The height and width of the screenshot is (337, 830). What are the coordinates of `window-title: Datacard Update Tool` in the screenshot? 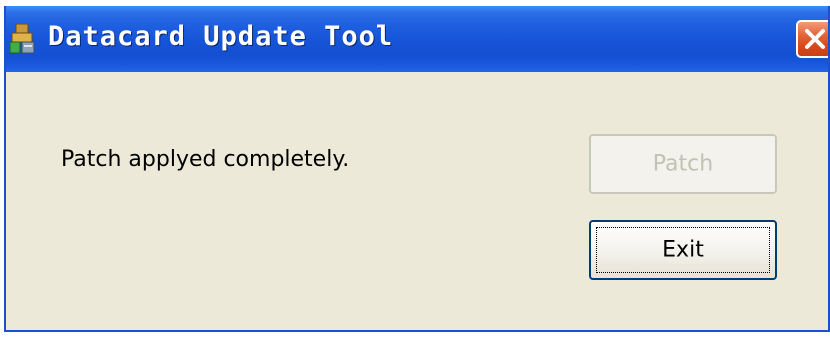 It's located at (221, 36).